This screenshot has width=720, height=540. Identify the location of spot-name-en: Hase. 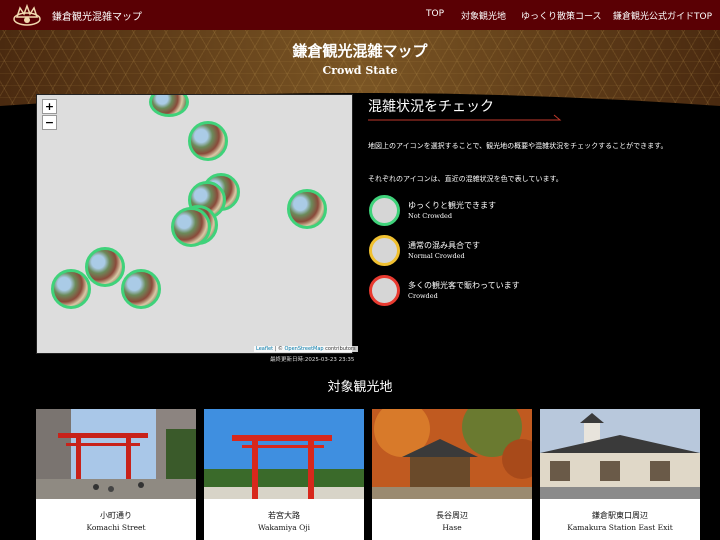
(452, 527).